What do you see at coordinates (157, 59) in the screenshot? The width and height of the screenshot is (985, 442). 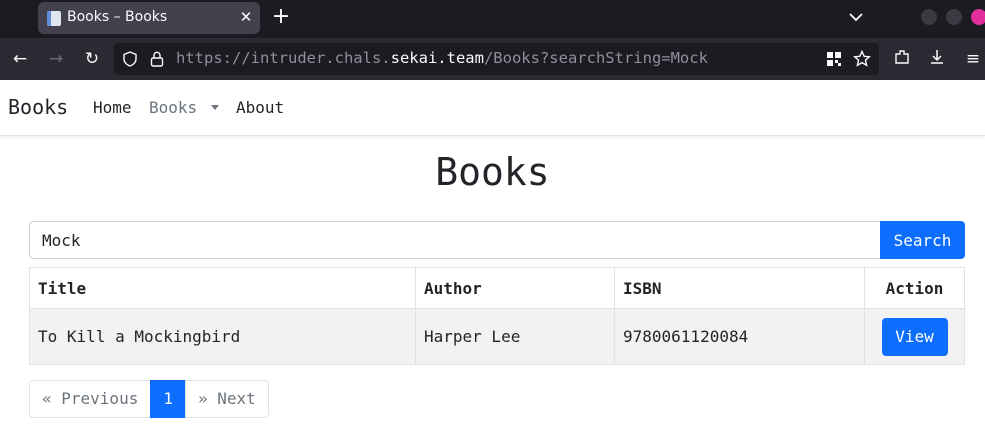 I see `lock-icon` at bounding box center [157, 59].